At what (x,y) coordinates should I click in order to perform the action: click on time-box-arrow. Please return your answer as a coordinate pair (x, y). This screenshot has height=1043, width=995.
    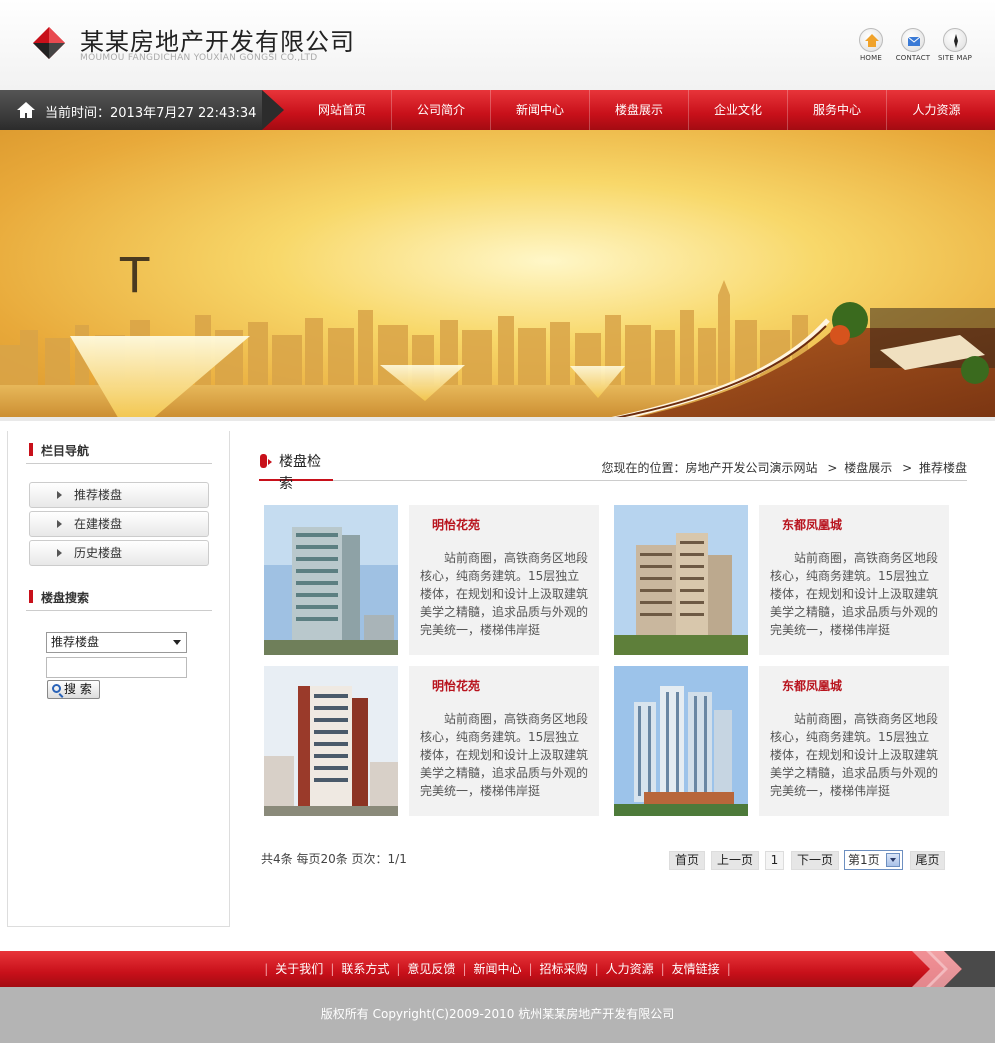
    Looking at the image, I should click on (273, 110).